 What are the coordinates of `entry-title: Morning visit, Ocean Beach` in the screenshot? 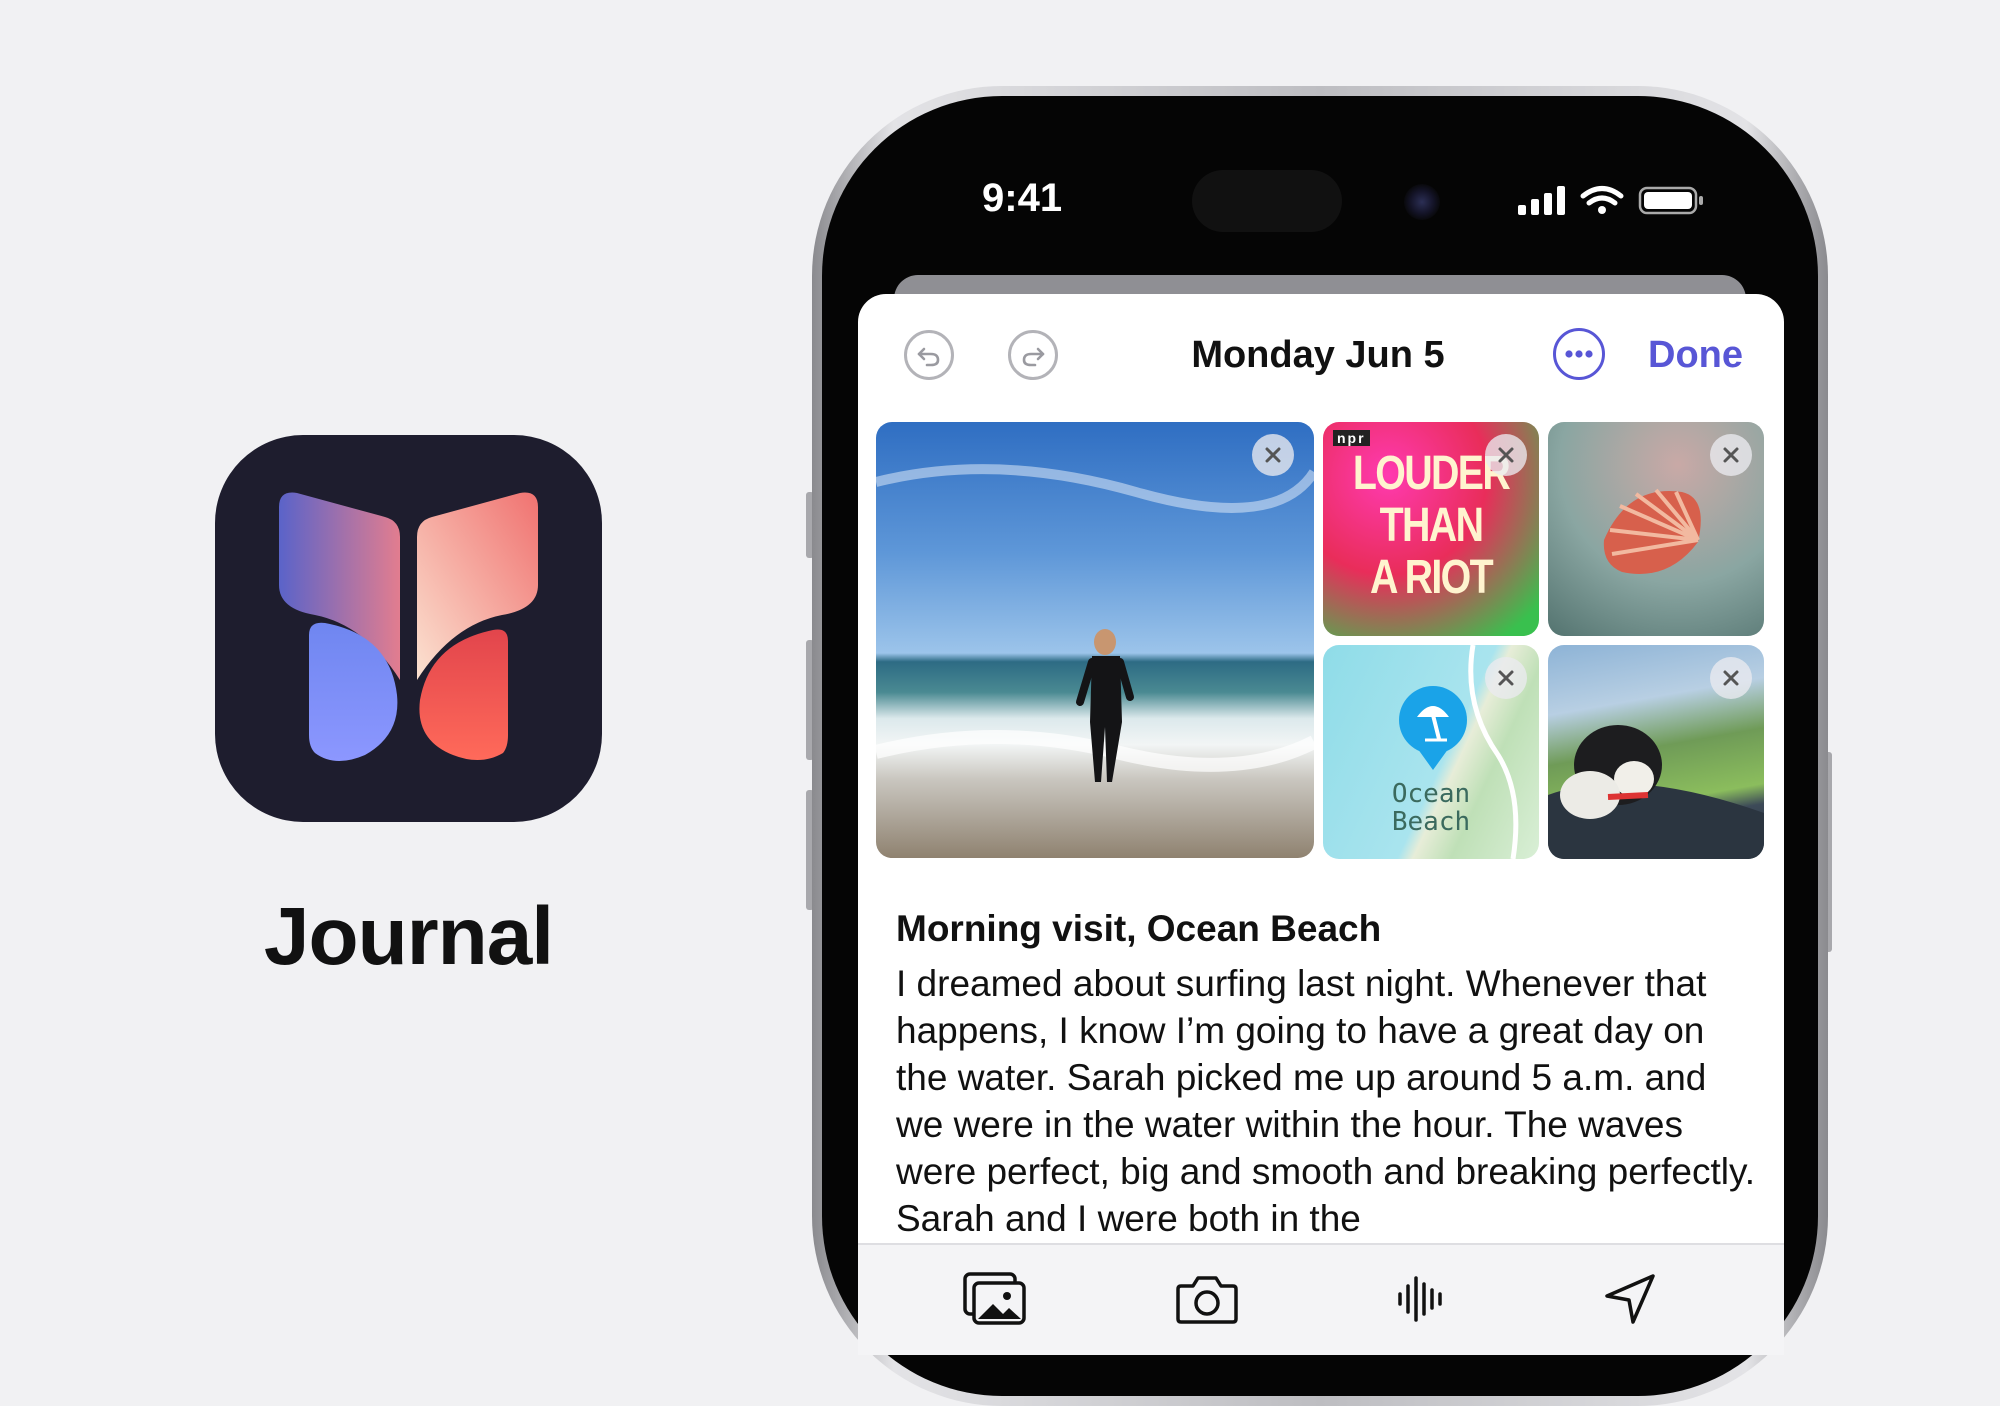 It's located at (1138, 929).